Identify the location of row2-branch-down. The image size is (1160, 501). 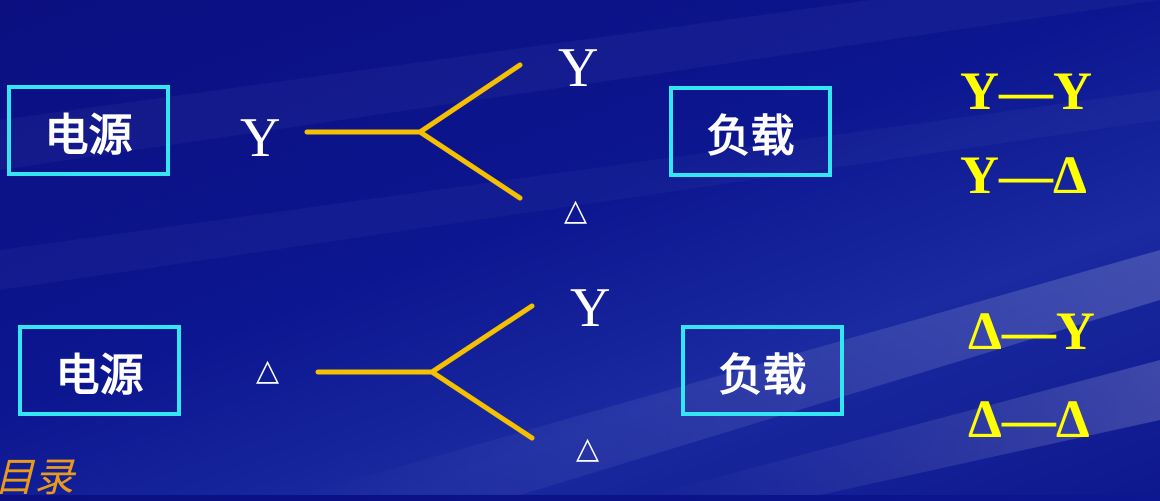
(482, 405).